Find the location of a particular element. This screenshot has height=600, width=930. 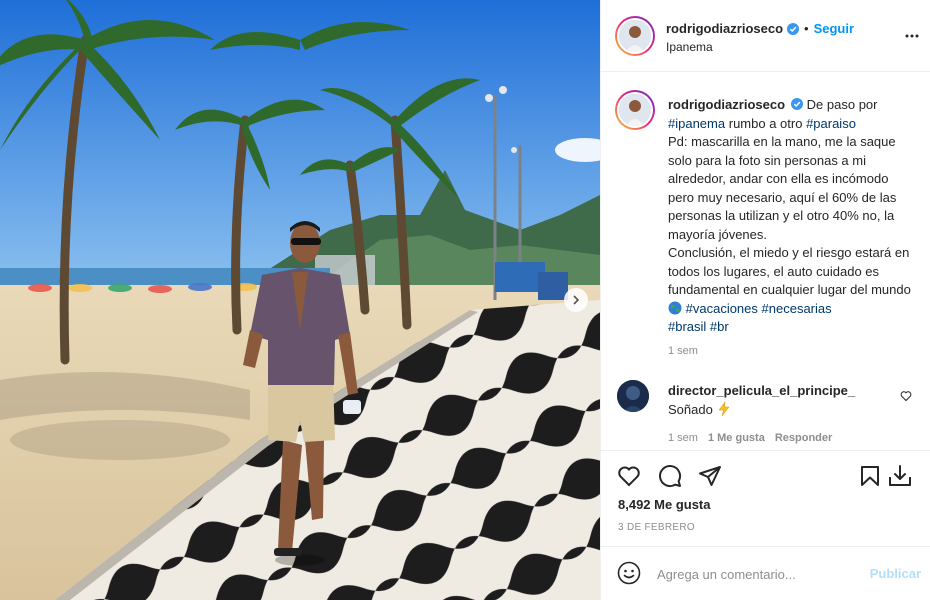

comment-button is located at coordinates (670, 477).